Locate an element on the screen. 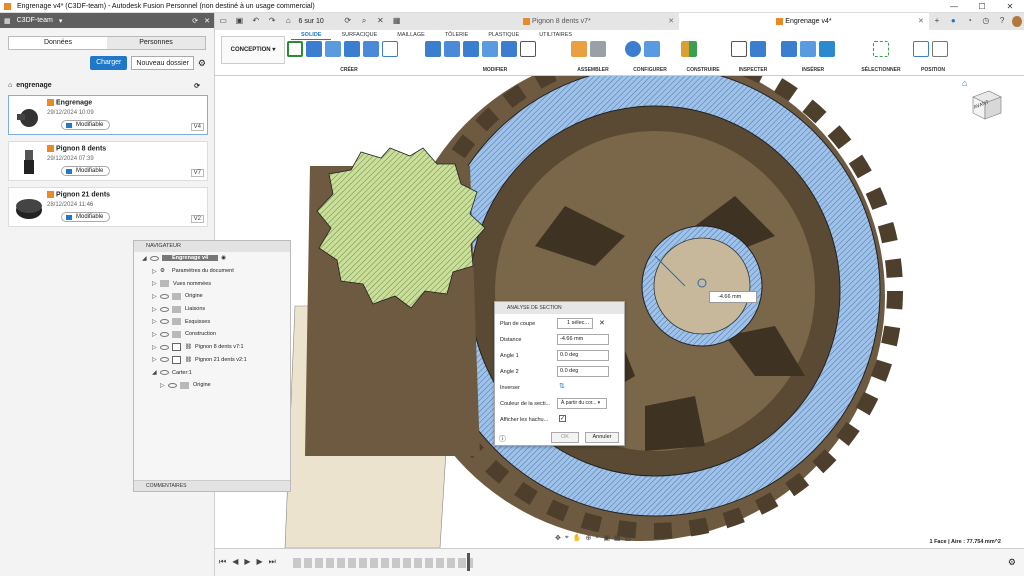  tab-engrenage: Engrenage v4* ✕ is located at coordinates (804, 21).